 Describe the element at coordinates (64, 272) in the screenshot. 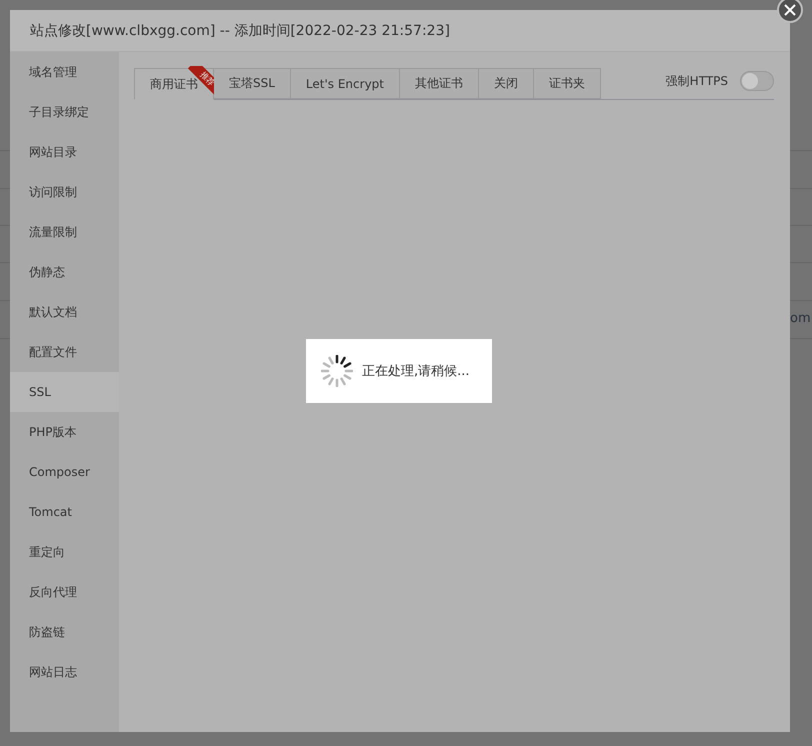

I see `sidebar-item: 伪静态` at that location.